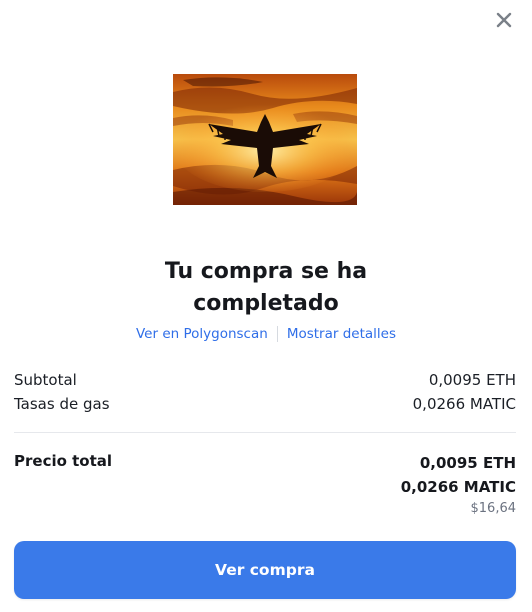  What do you see at coordinates (277, 334) in the screenshot?
I see `link-divider` at bounding box center [277, 334].